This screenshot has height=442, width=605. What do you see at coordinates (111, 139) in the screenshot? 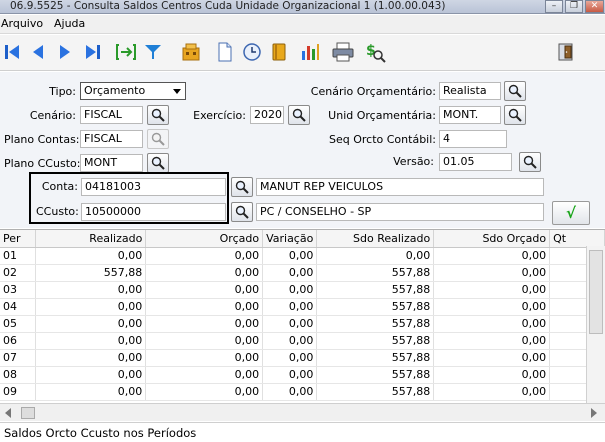
I see `plano-contas-field: FISCAL` at bounding box center [111, 139].